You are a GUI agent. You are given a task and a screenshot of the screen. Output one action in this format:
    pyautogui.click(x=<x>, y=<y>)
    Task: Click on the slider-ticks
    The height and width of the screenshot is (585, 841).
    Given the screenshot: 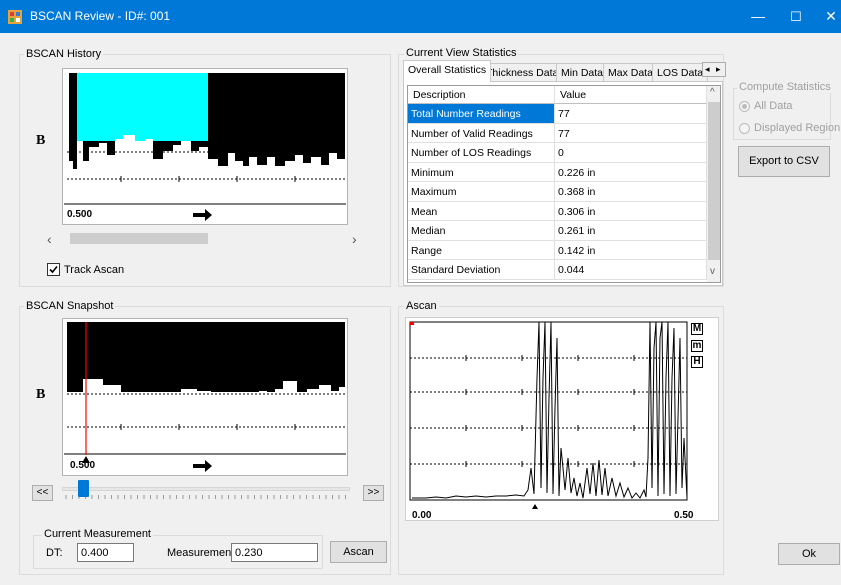 What is the action you would take?
    pyautogui.click(x=205, y=497)
    